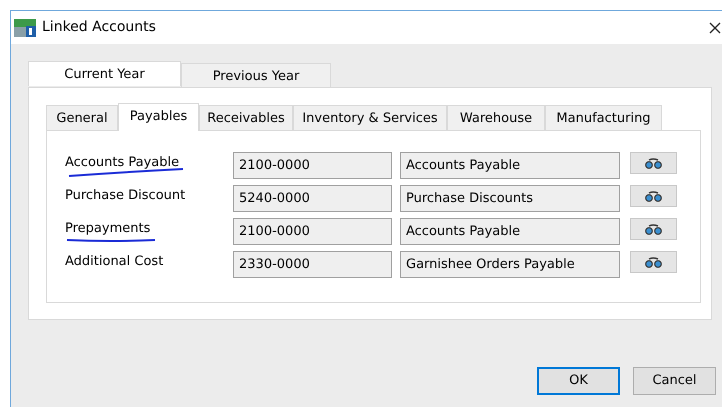  I want to click on window-title: Linked Accounts, so click(99, 27).